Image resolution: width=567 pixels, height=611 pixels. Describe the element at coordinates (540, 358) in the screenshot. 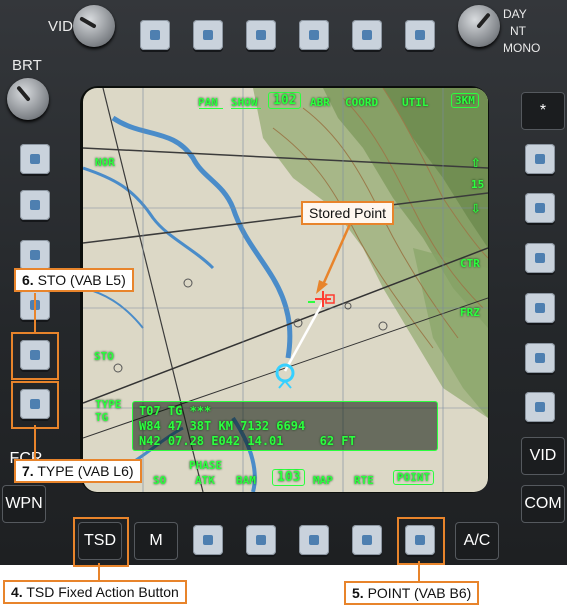

I see `vab-r5` at that location.